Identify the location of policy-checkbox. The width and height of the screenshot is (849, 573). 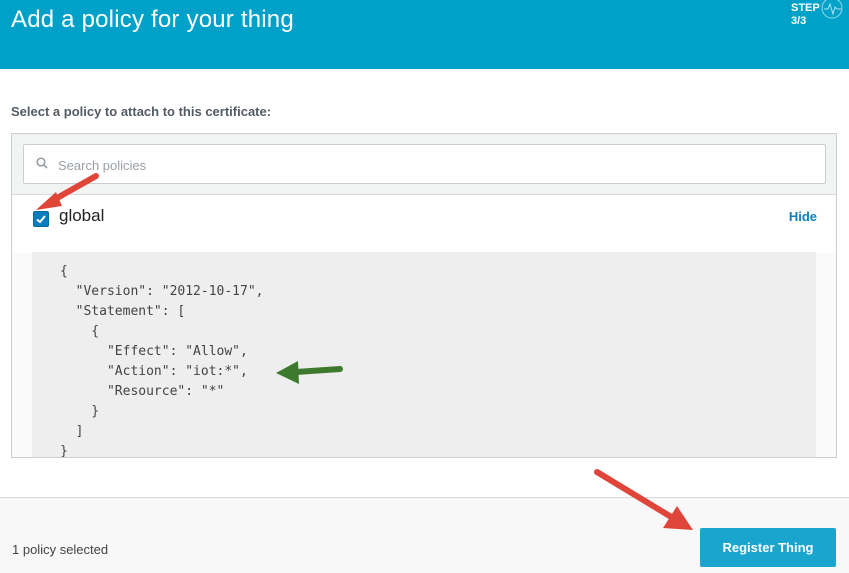
(41, 219).